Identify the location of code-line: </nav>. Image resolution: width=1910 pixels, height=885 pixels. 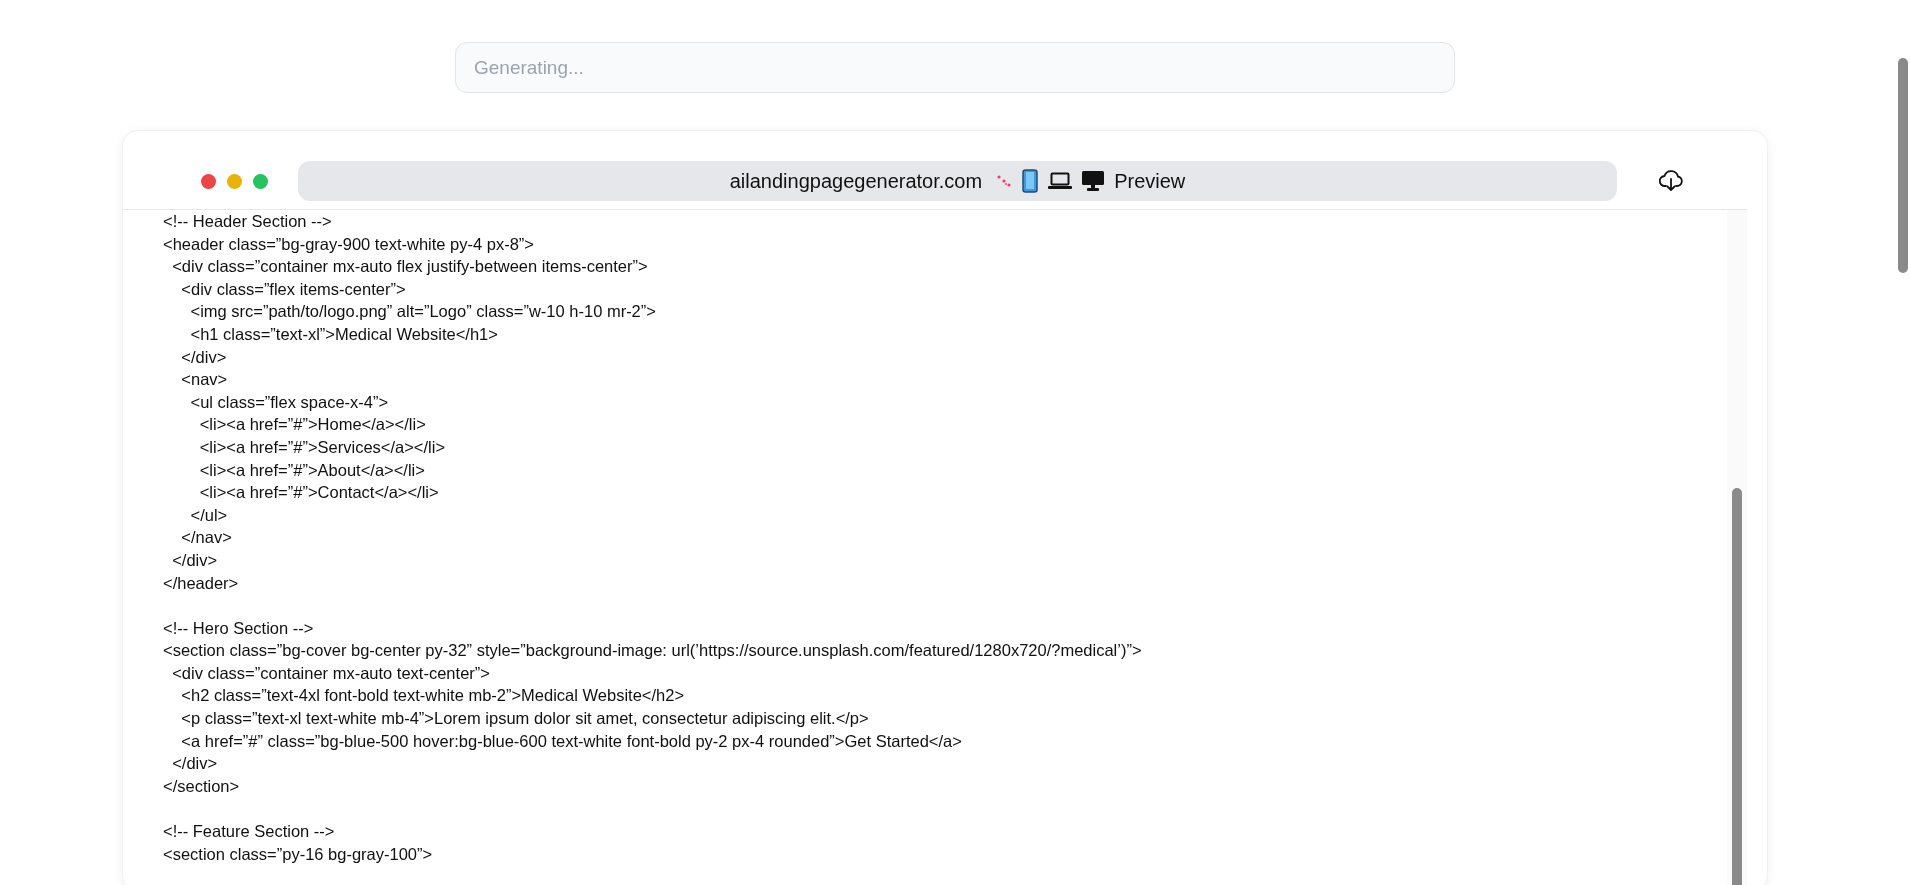
(206, 538).